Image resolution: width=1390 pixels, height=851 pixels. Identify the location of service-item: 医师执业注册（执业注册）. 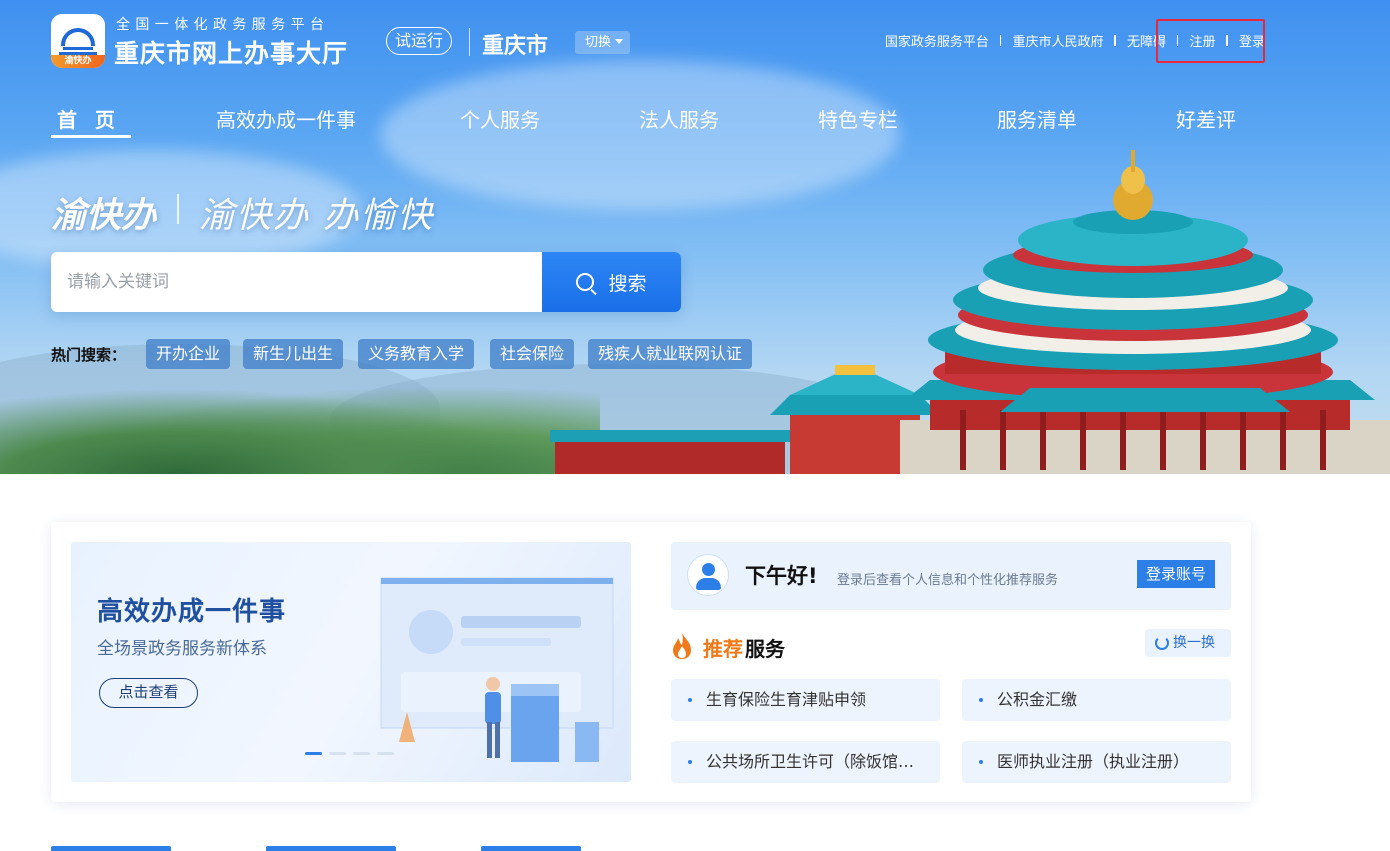
(1096, 762).